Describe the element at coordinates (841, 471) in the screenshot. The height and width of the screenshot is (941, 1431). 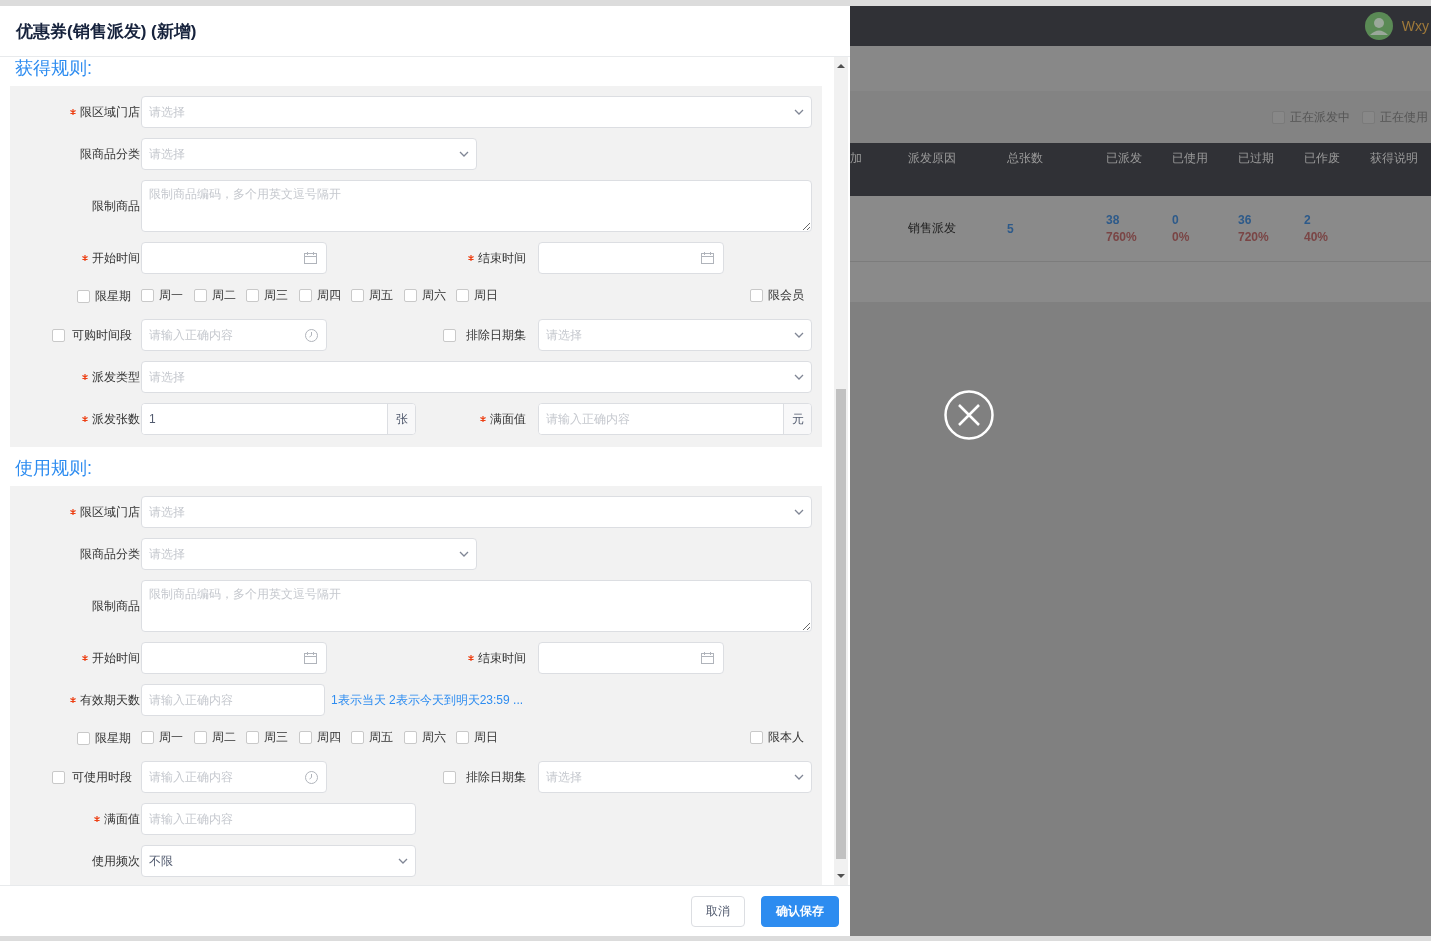
I see `scrollbar` at that location.